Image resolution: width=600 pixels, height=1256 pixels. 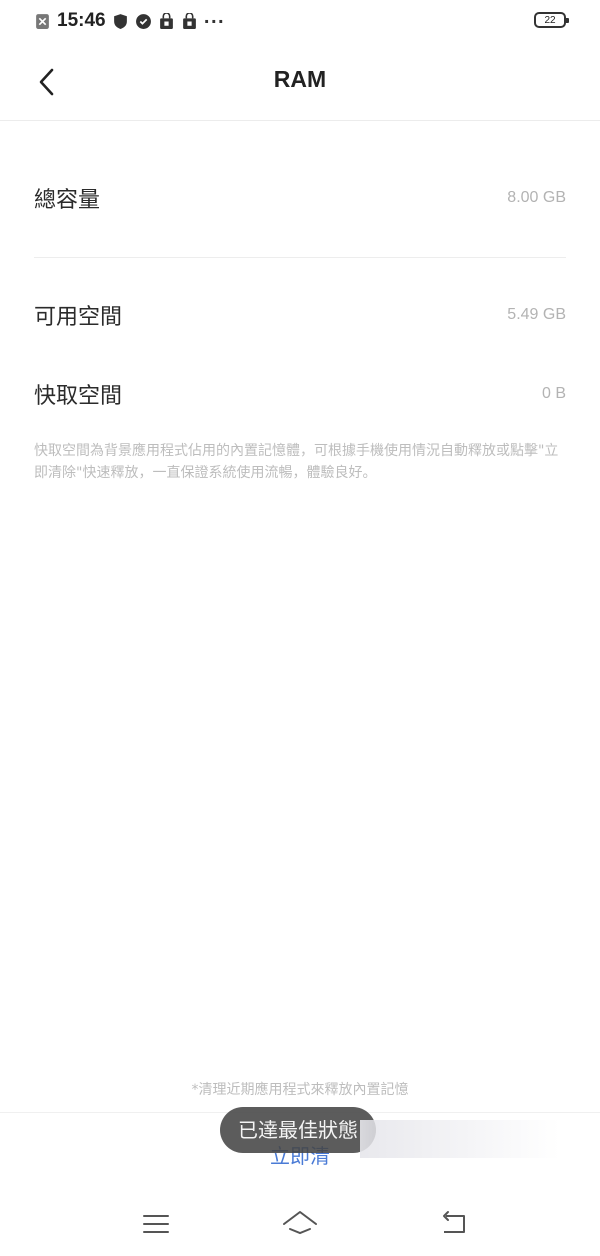 What do you see at coordinates (120, 21) in the screenshot?
I see `shield-icon` at bounding box center [120, 21].